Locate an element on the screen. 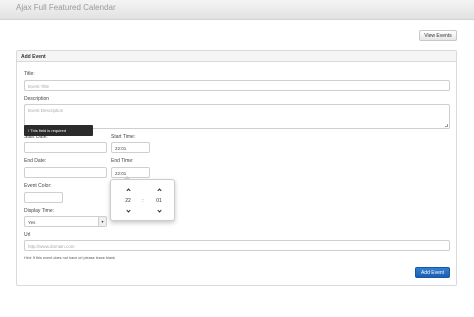  app-title: Ajax Full Featured Calendar is located at coordinates (66, 7).